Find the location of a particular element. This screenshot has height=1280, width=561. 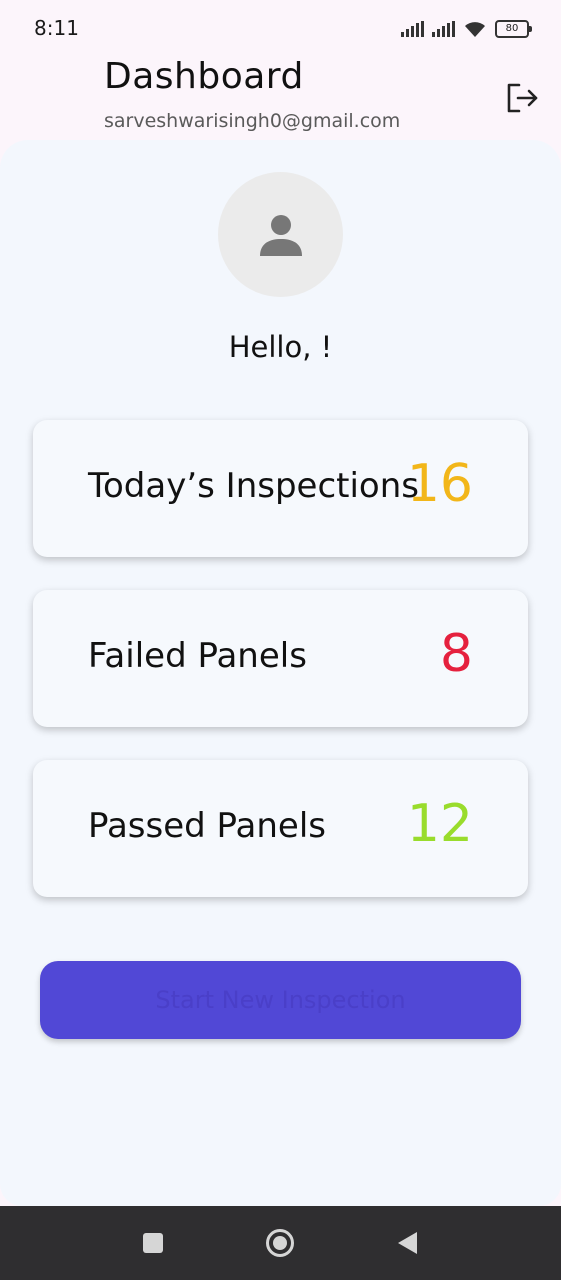

home-icon is located at coordinates (280, 1243).